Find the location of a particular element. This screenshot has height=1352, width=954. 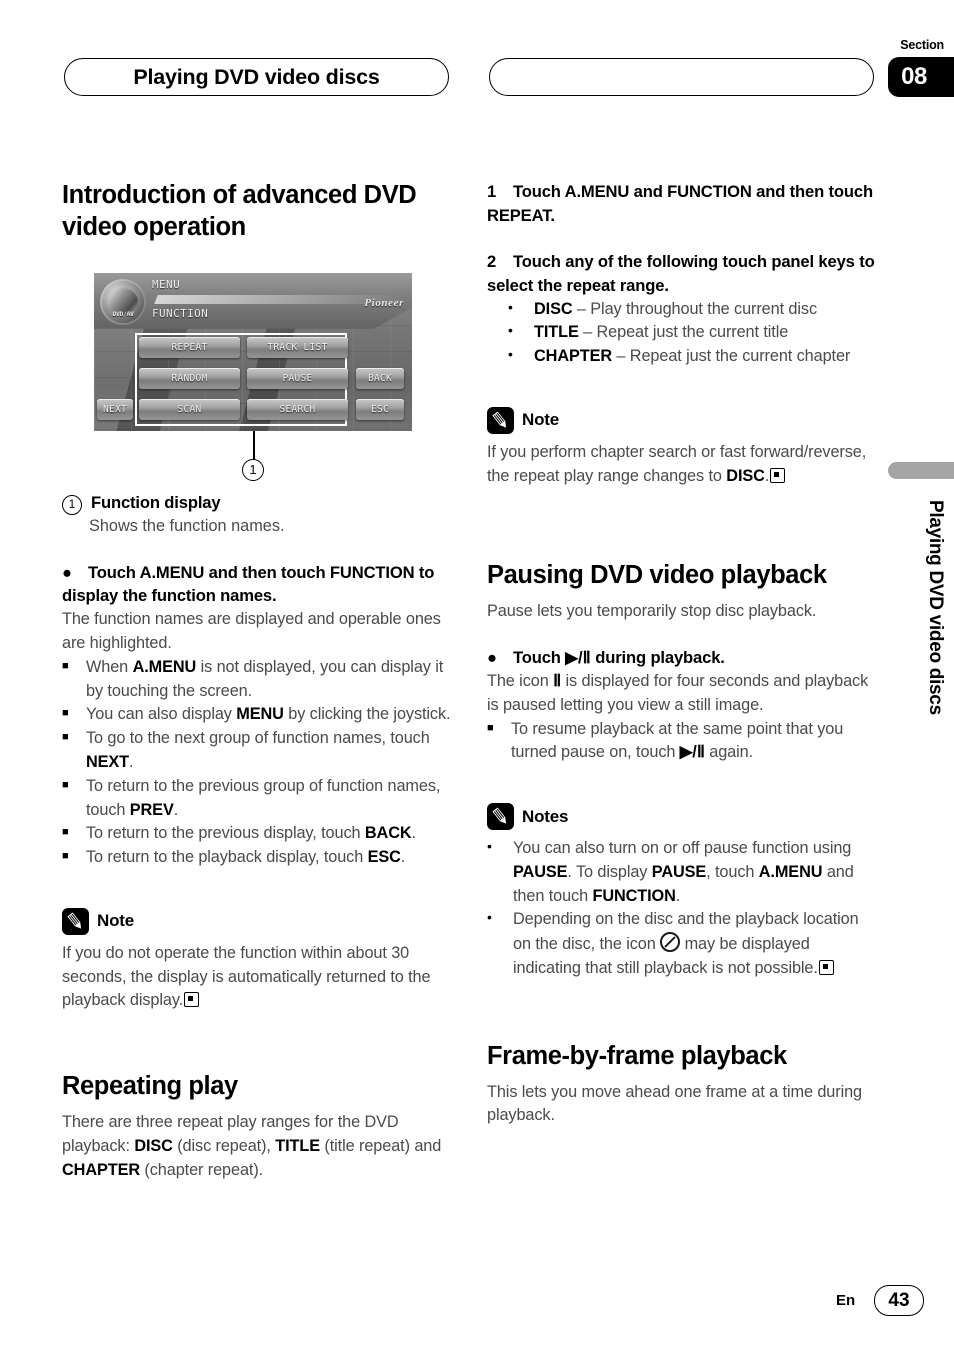

callout-definition-number: 1 is located at coordinates (72, 504).